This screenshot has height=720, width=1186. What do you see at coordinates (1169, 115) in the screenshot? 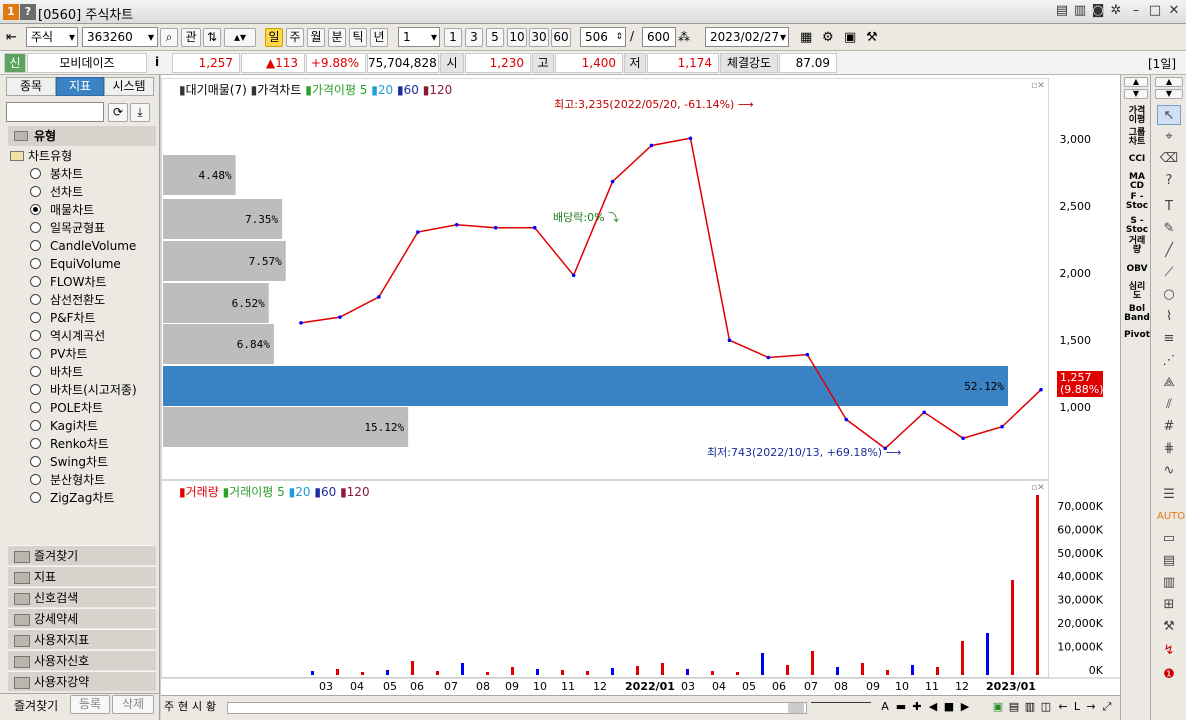
I see `cursor-icon: ↖` at bounding box center [1169, 115].